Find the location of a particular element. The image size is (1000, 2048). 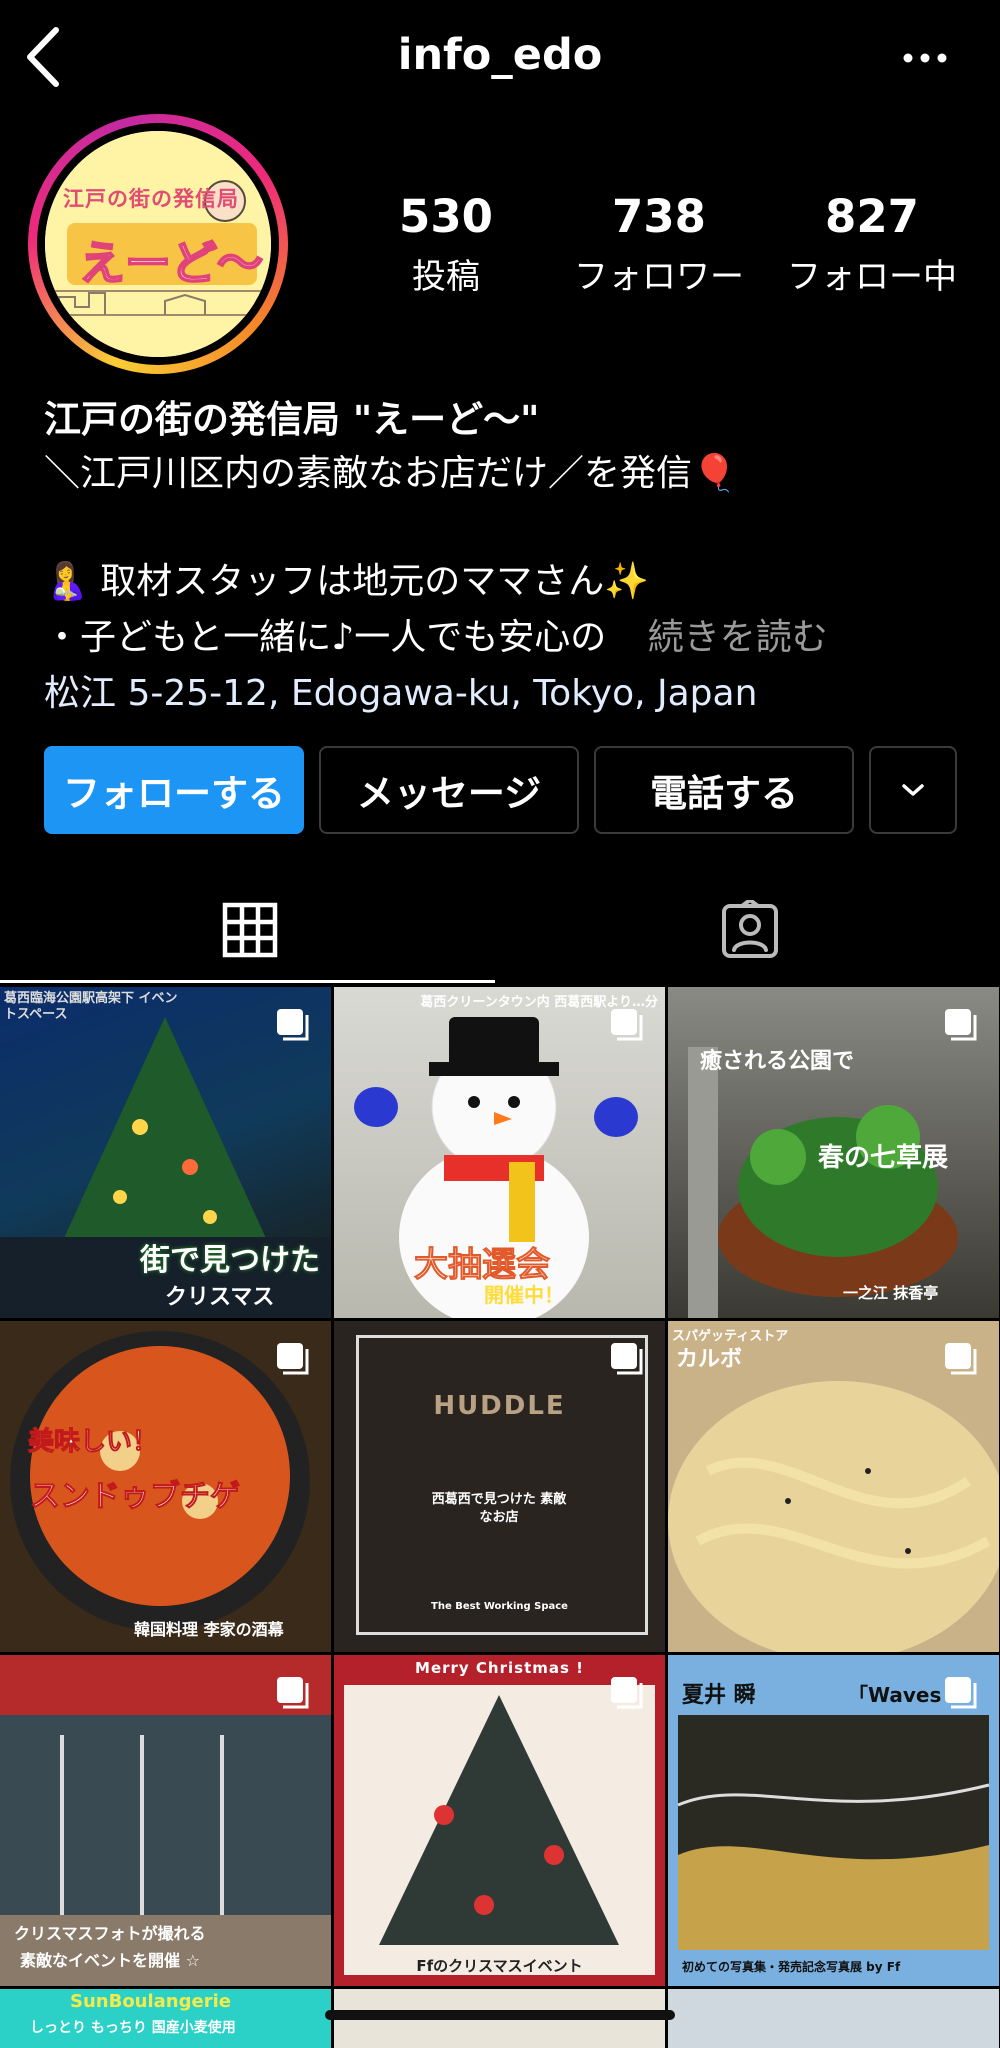

post-subcaption: しっとり もっちり 国産小麦使用 is located at coordinates (133, 2028).